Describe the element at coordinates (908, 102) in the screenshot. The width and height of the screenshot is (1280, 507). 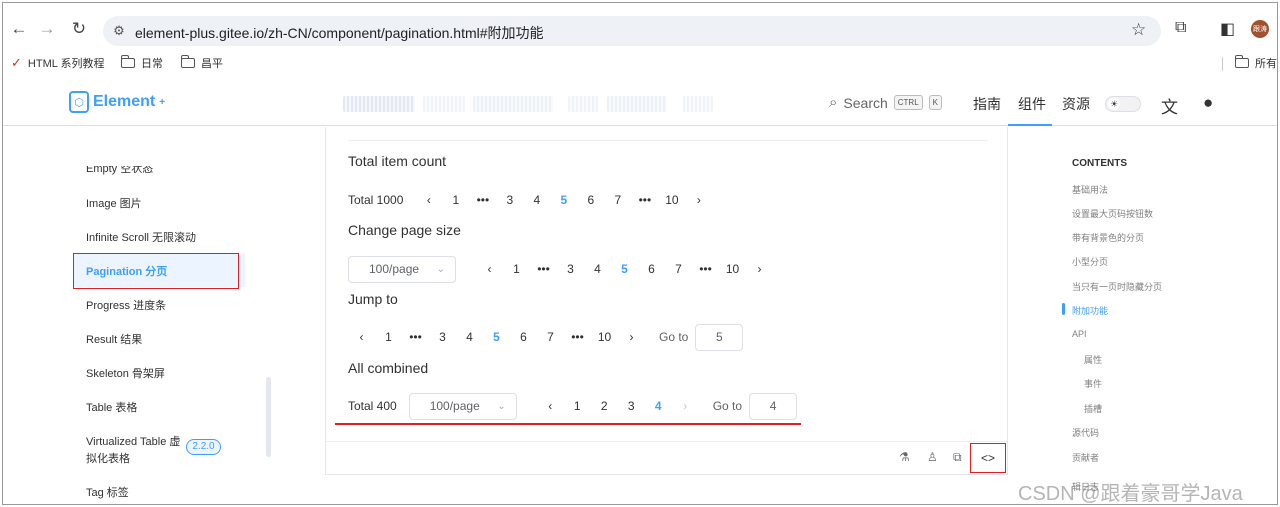
I see `kbd-ctrl: CTRL` at that location.